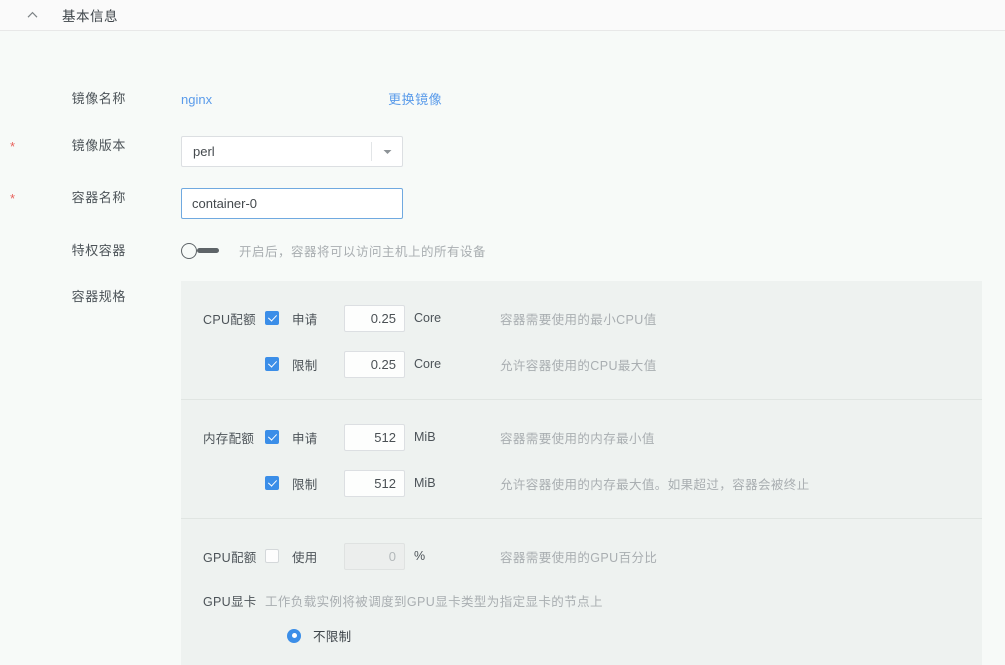 The image size is (1005, 665). I want to click on cpu-limit-checkbox, so click(272, 364).